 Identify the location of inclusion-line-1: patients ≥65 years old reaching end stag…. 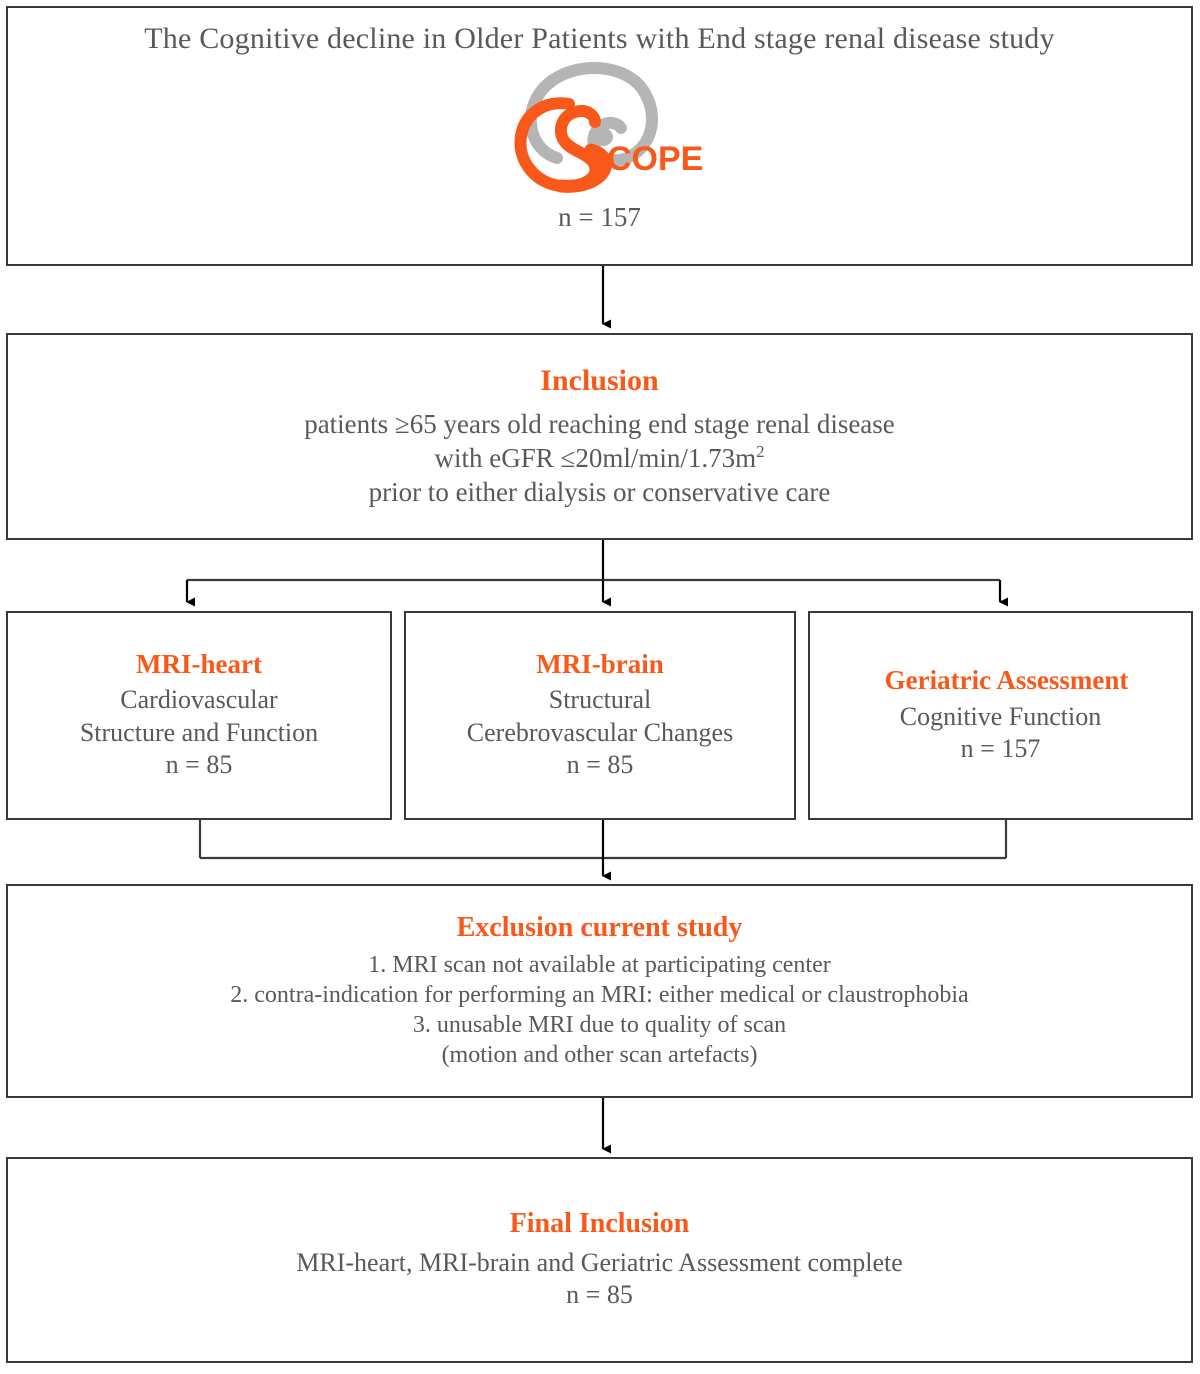
(599, 424).